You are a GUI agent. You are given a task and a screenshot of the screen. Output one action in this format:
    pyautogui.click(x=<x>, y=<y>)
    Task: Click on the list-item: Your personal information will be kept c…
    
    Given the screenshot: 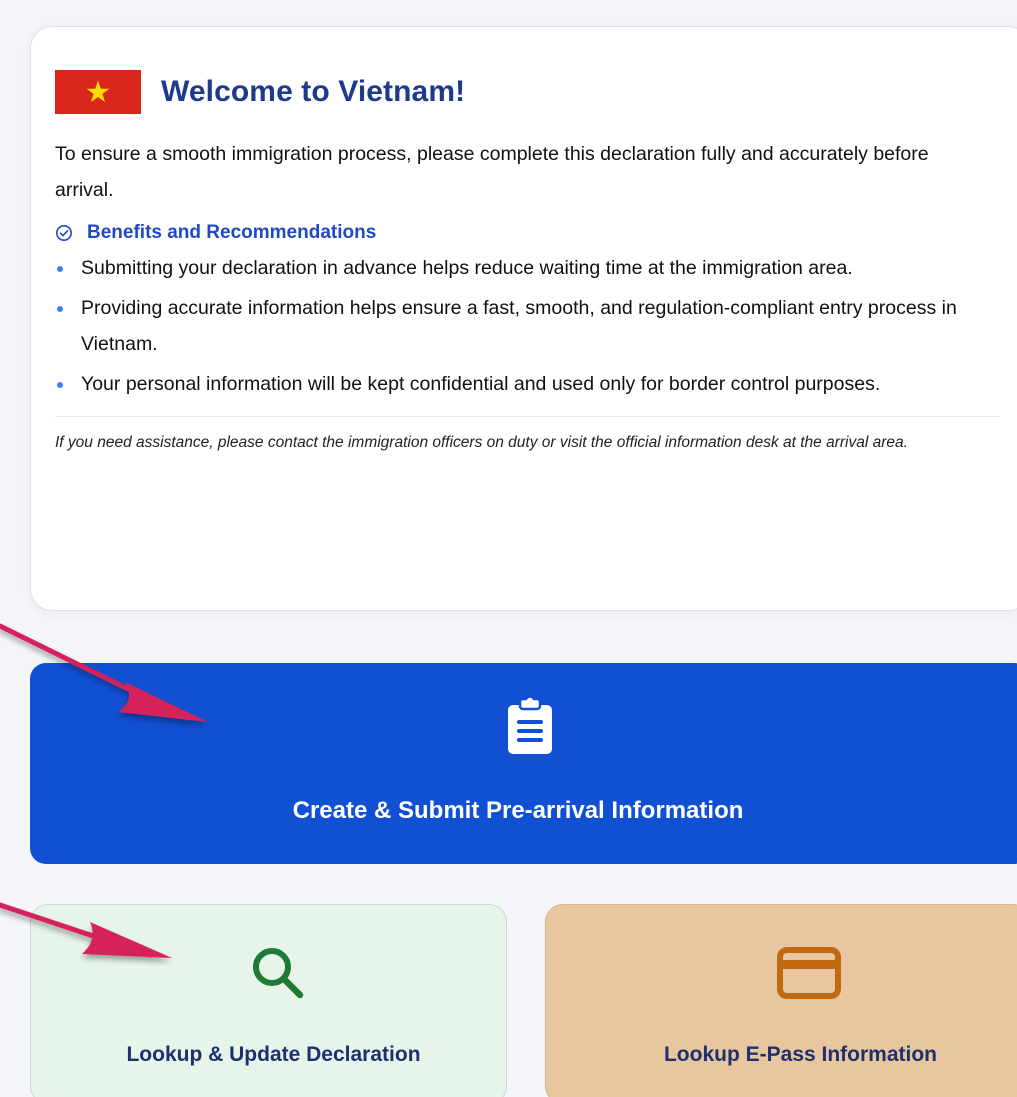 What is the action you would take?
    pyautogui.click(x=517, y=384)
    